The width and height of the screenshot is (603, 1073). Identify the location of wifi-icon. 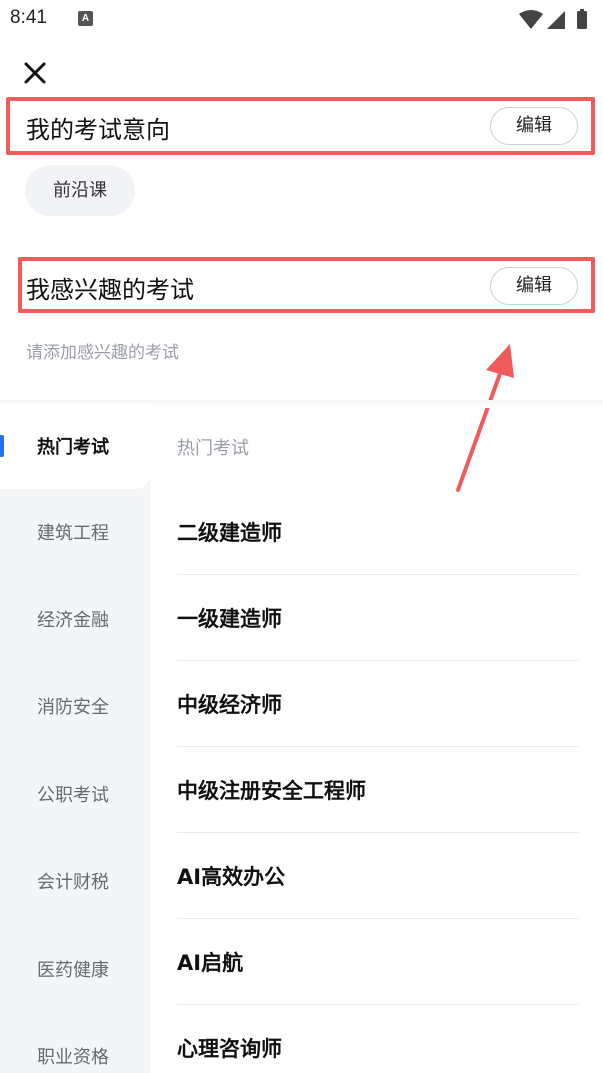
(531, 19).